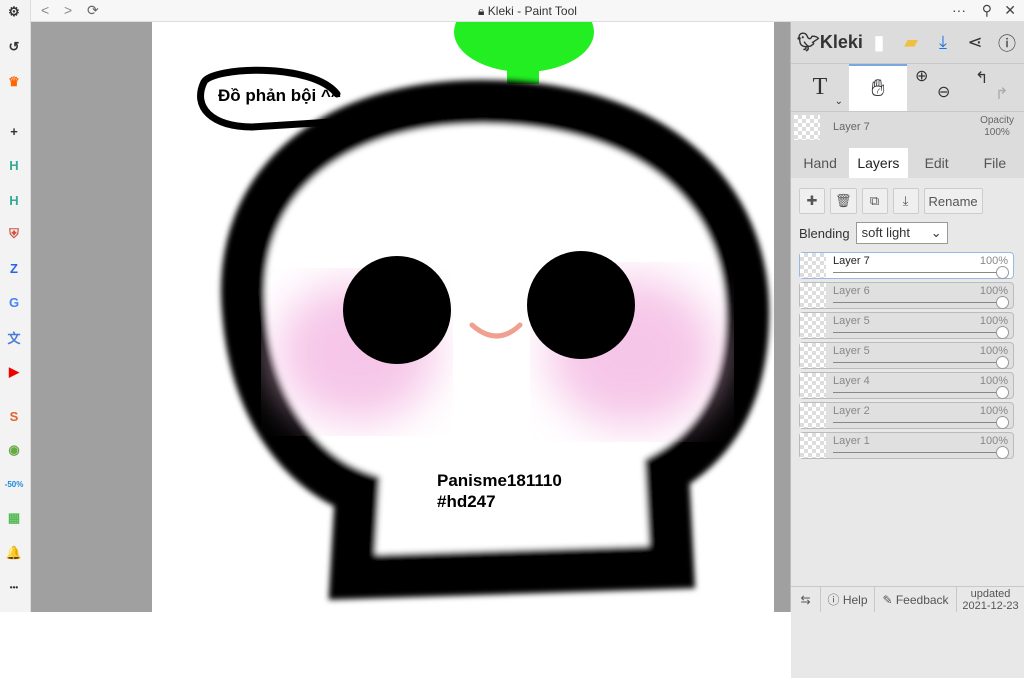 This screenshot has height=678, width=1024. Describe the element at coordinates (987, 10) in the screenshot. I see `pin-button: ⚲` at that location.